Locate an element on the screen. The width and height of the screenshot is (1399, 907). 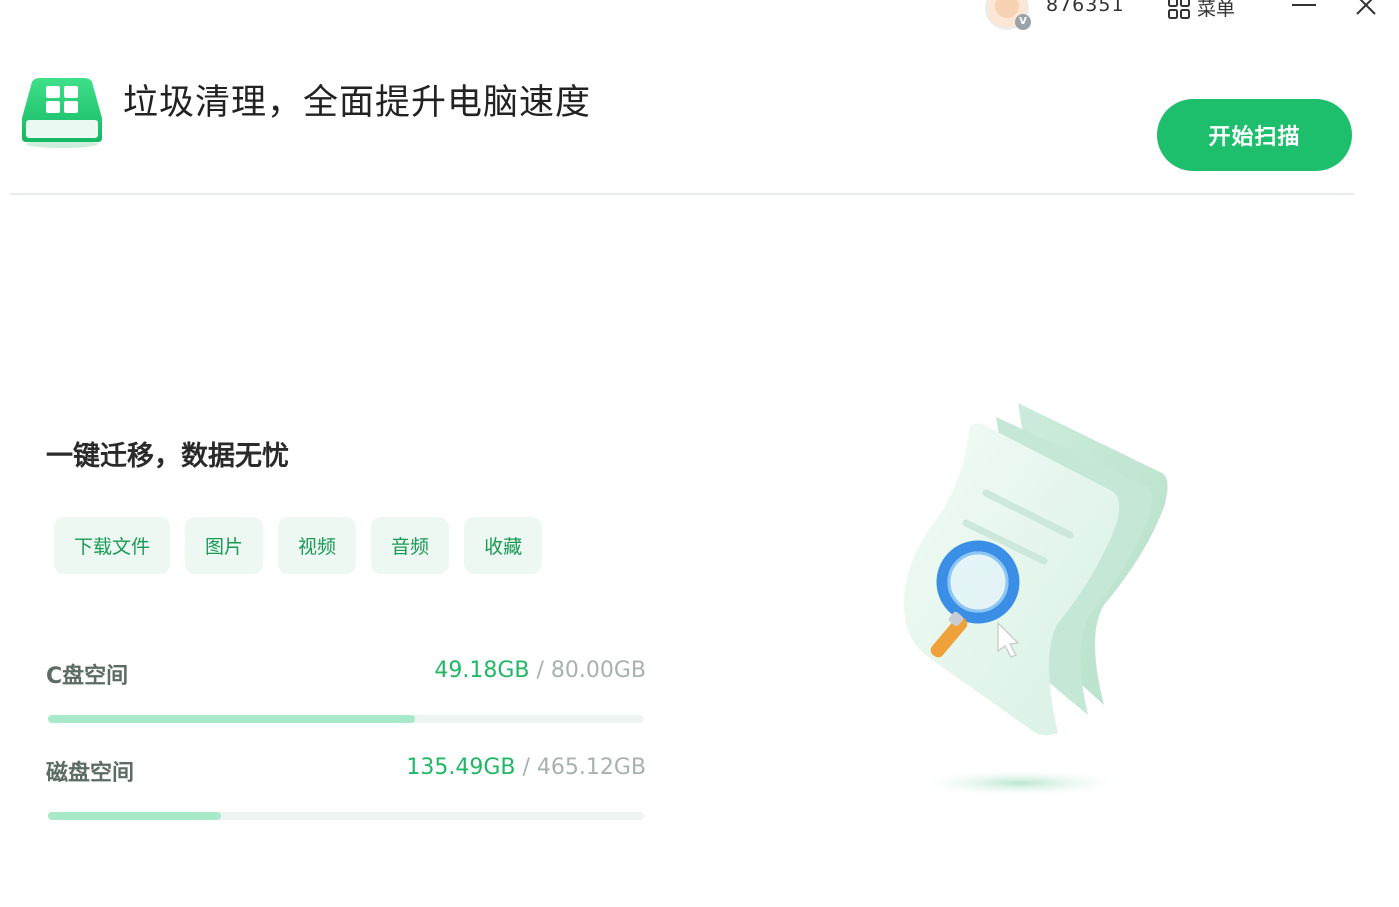
avatar-face is located at coordinates (1007, 9).